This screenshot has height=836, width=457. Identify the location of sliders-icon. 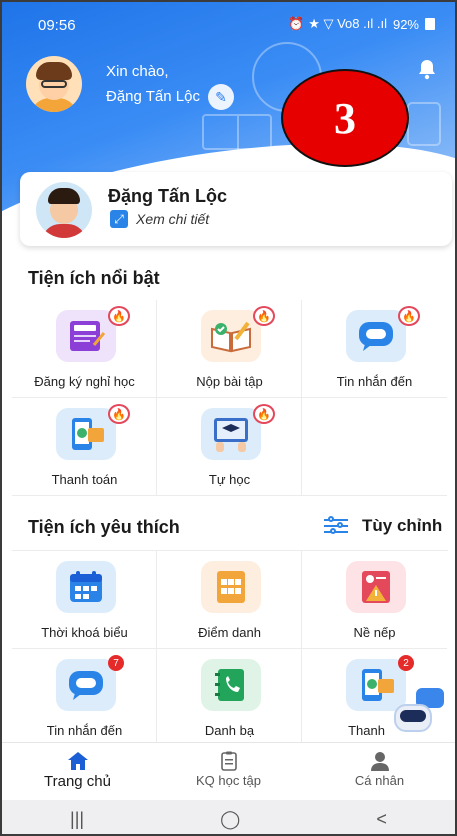
(336, 526).